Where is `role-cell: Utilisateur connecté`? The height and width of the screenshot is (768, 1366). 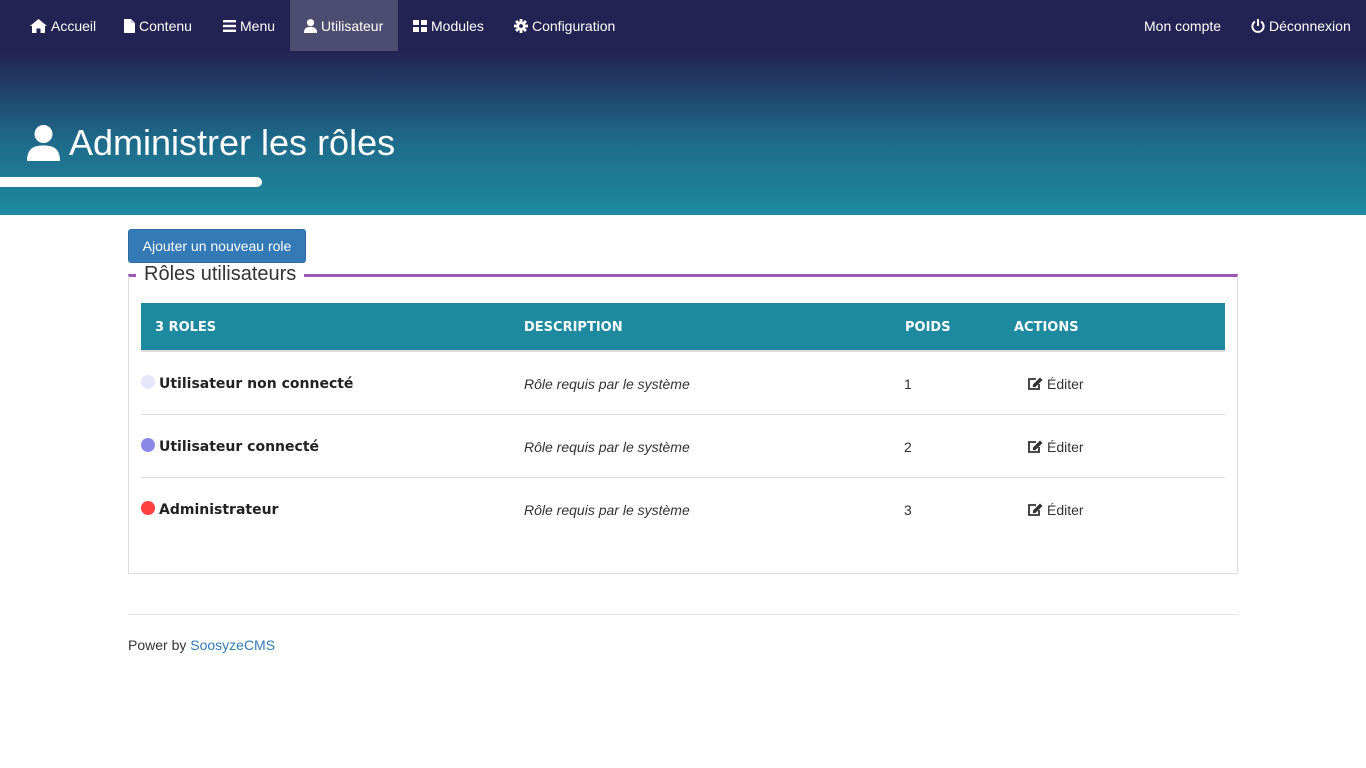
role-cell: Utilisateur connecté is located at coordinates (230, 446).